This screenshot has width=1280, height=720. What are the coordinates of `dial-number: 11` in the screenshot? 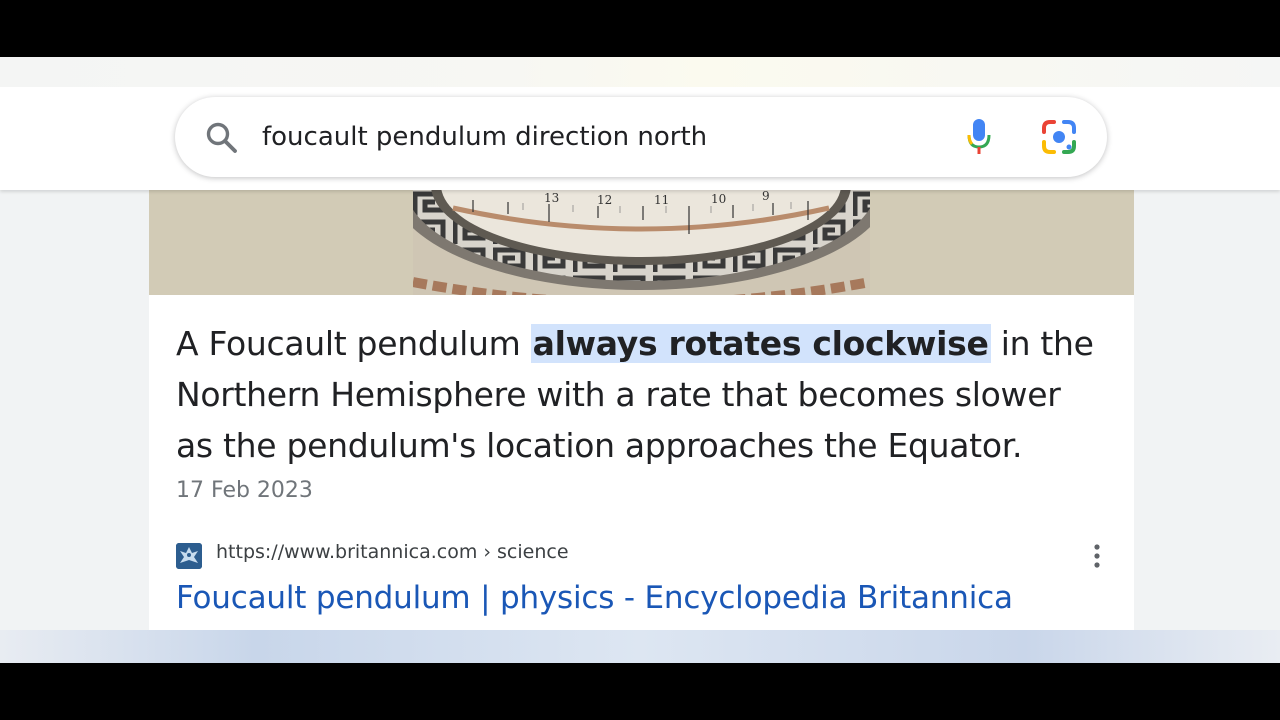 It's located at (661, 200).